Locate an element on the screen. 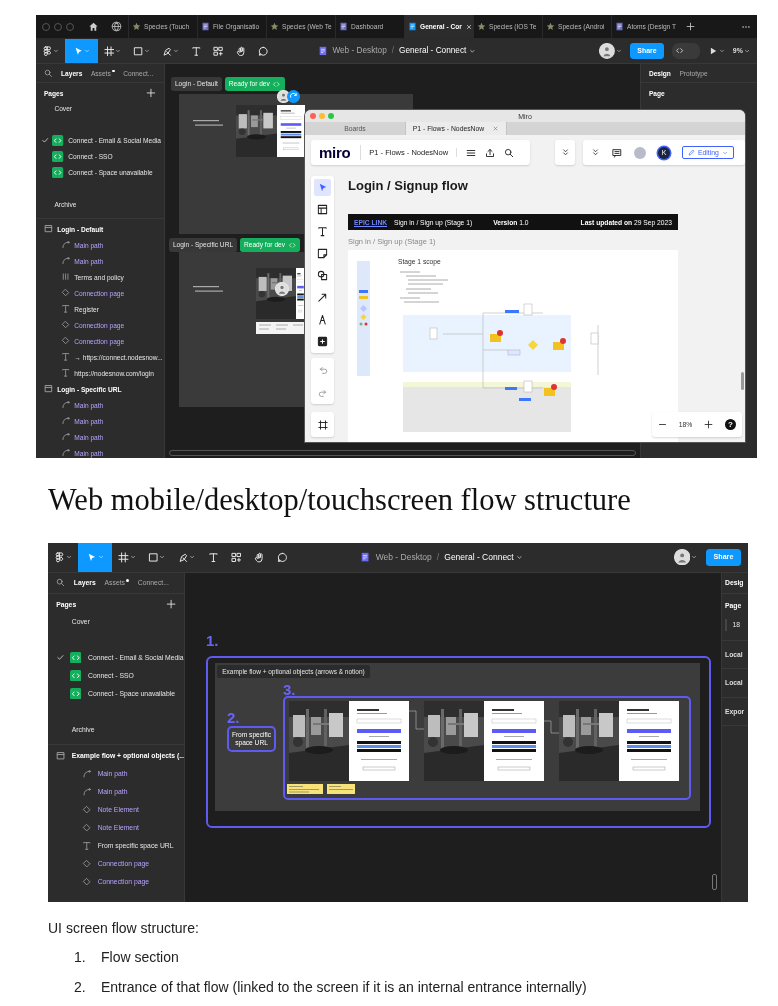 The image size is (778, 1006). close-icon is located at coordinates (468, 26).